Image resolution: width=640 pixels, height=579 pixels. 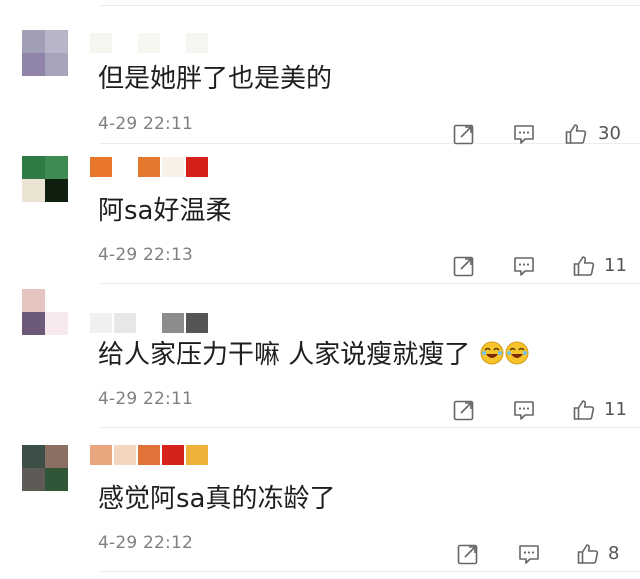 What do you see at coordinates (145, 255) in the screenshot?
I see `comment-time: 4-29 22:13` at bounding box center [145, 255].